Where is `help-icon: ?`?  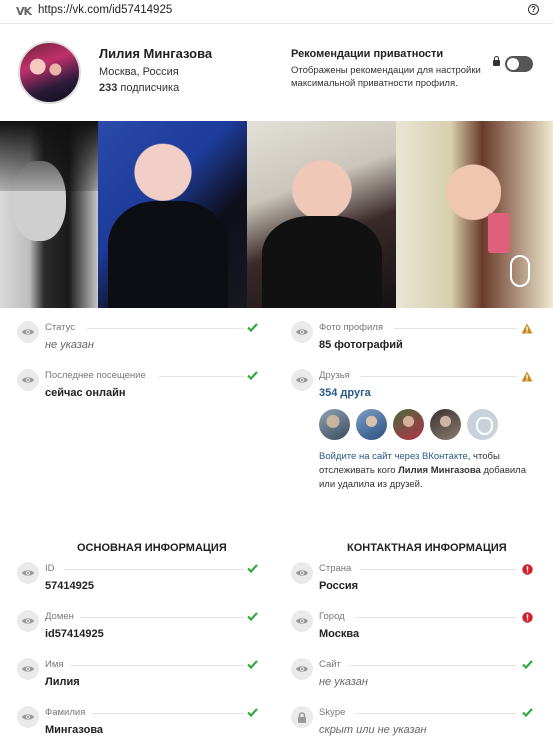 help-icon: ? is located at coordinates (533, 9).